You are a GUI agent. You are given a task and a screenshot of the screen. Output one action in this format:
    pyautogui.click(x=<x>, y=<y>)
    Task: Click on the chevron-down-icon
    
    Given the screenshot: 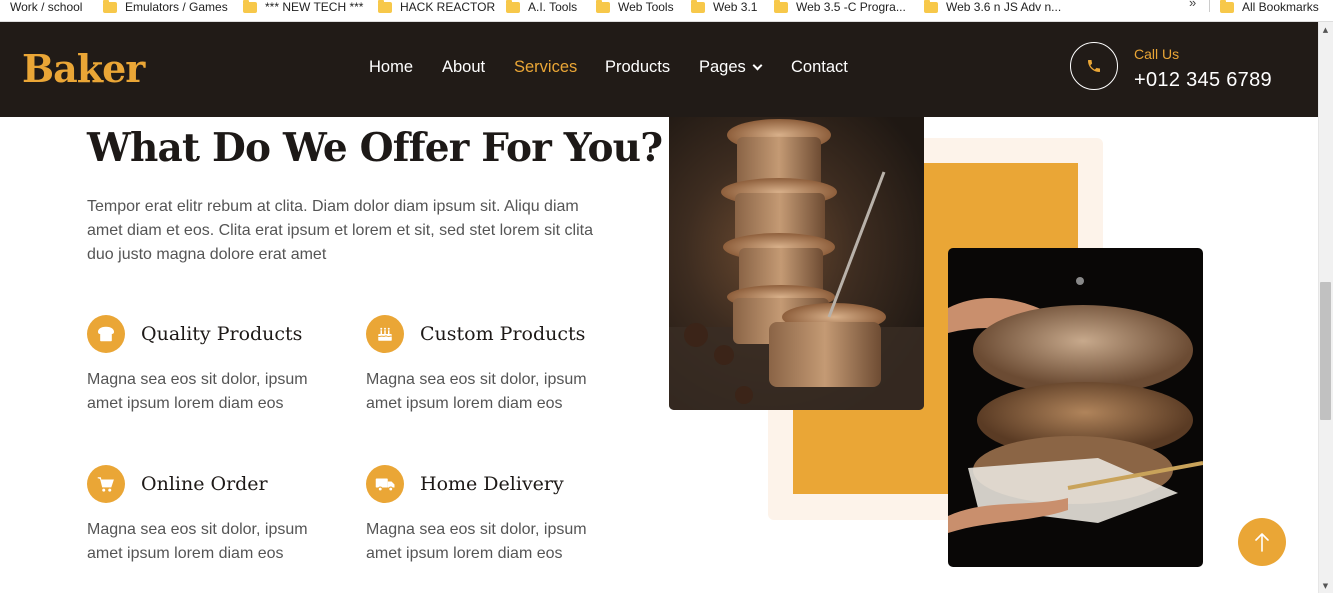 What is the action you would take?
    pyautogui.click(x=757, y=65)
    